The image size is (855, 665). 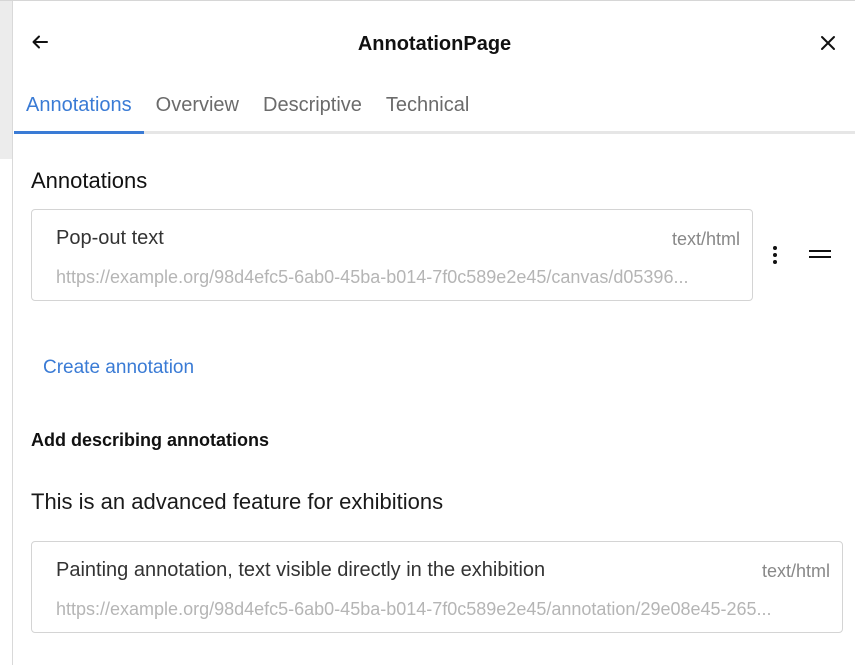 I want to click on annotation-label: Pop-out text, so click(x=110, y=238).